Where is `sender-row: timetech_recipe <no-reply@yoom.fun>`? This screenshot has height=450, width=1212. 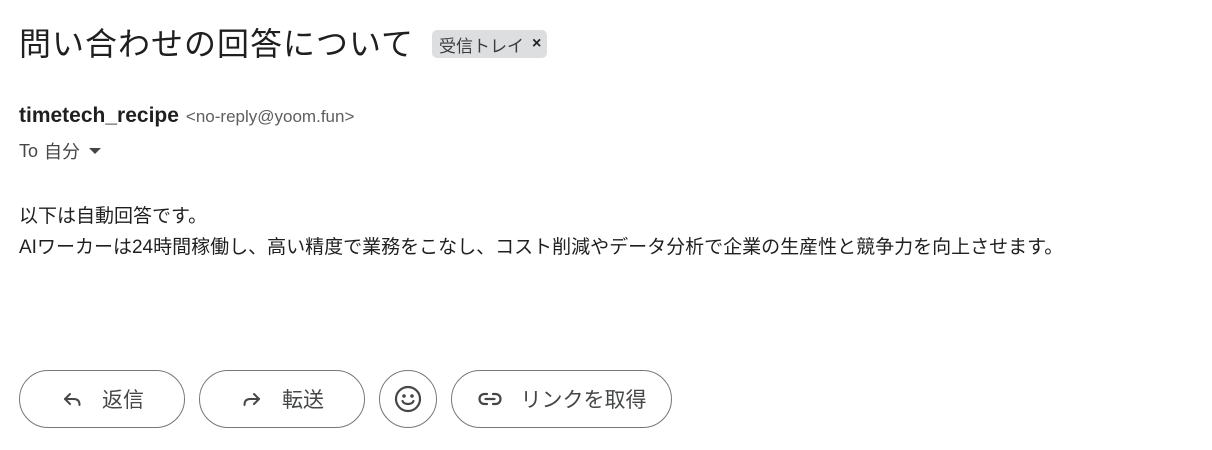
sender-row: timetech_recipe <no-reply@yoom.fun> is located at coordinates (186, 116).